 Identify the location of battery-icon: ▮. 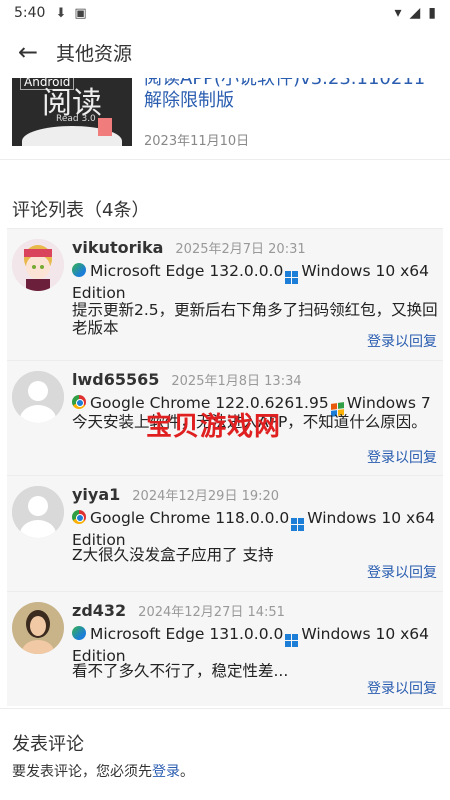
(432, 13).